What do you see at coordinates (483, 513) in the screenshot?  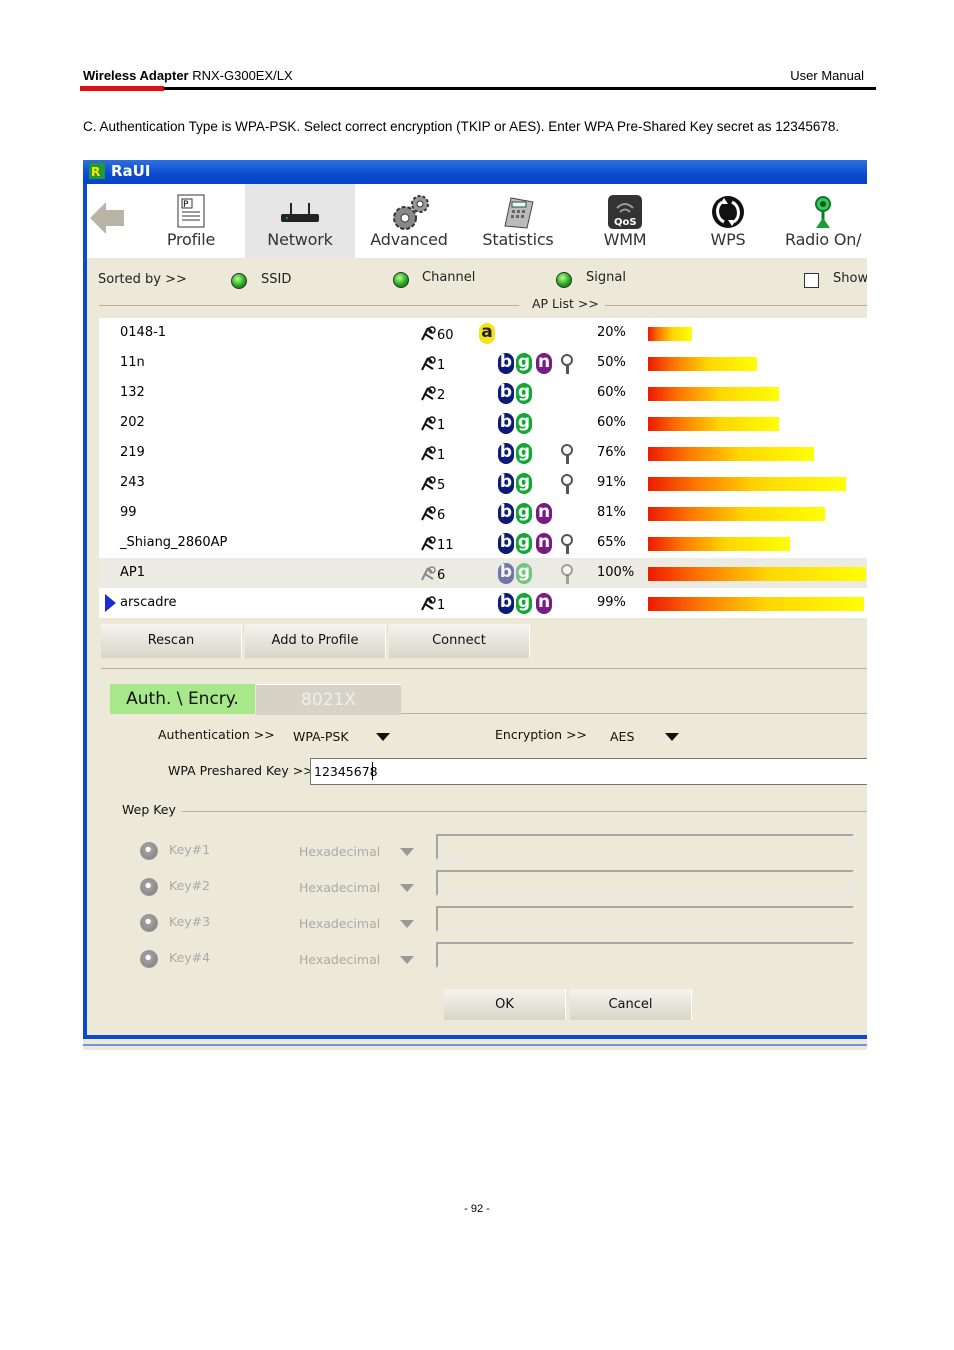 I see `ap-row: 99 6 b g n 81%` at bounding box center [483, 513].